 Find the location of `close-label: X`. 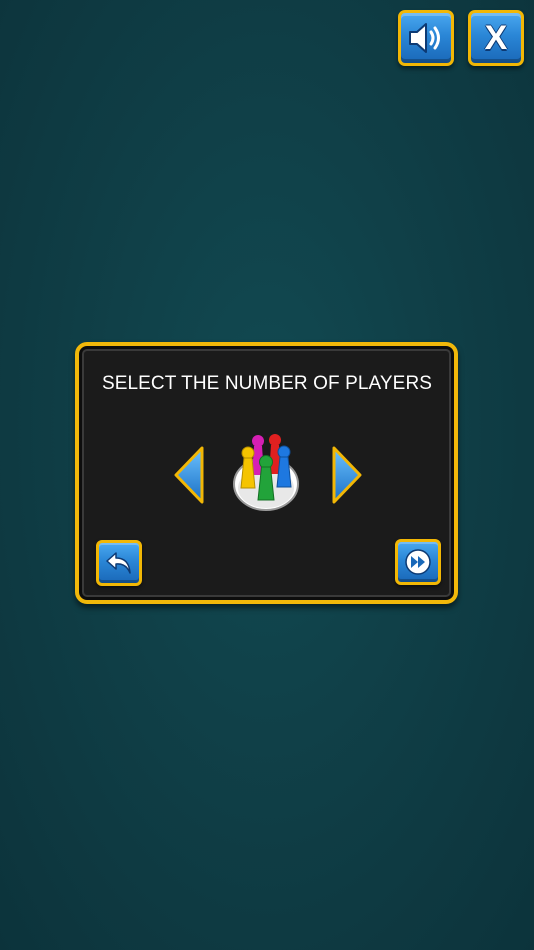

close-label: X is located at coordinates (496, 38).